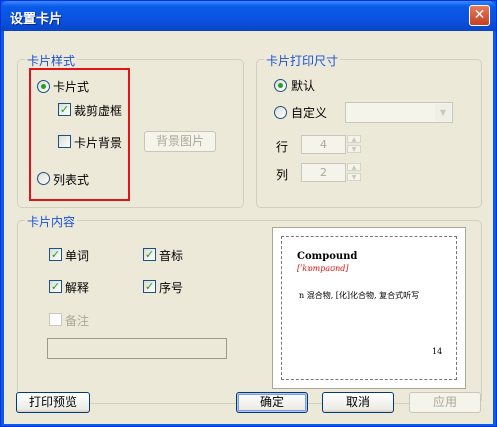 The width and height of the screenshot is (497, 427). Describe the element at coordinates (323, 268) in the screenshot. I see `preview-phonetic: [ˈkɒmpaʊnd]` at that location.